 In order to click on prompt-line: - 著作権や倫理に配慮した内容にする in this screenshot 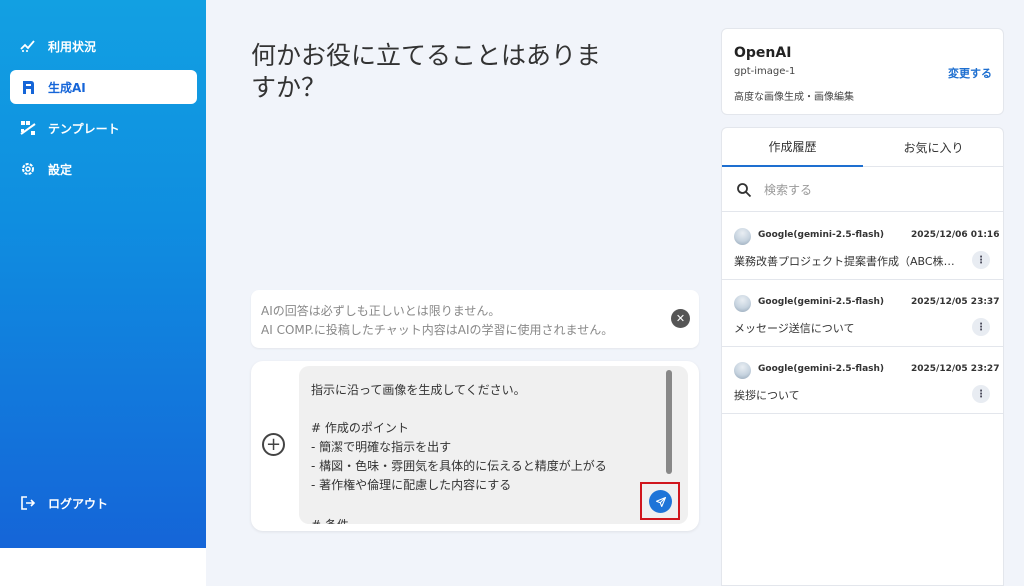, I will do `click(411, 485)`.